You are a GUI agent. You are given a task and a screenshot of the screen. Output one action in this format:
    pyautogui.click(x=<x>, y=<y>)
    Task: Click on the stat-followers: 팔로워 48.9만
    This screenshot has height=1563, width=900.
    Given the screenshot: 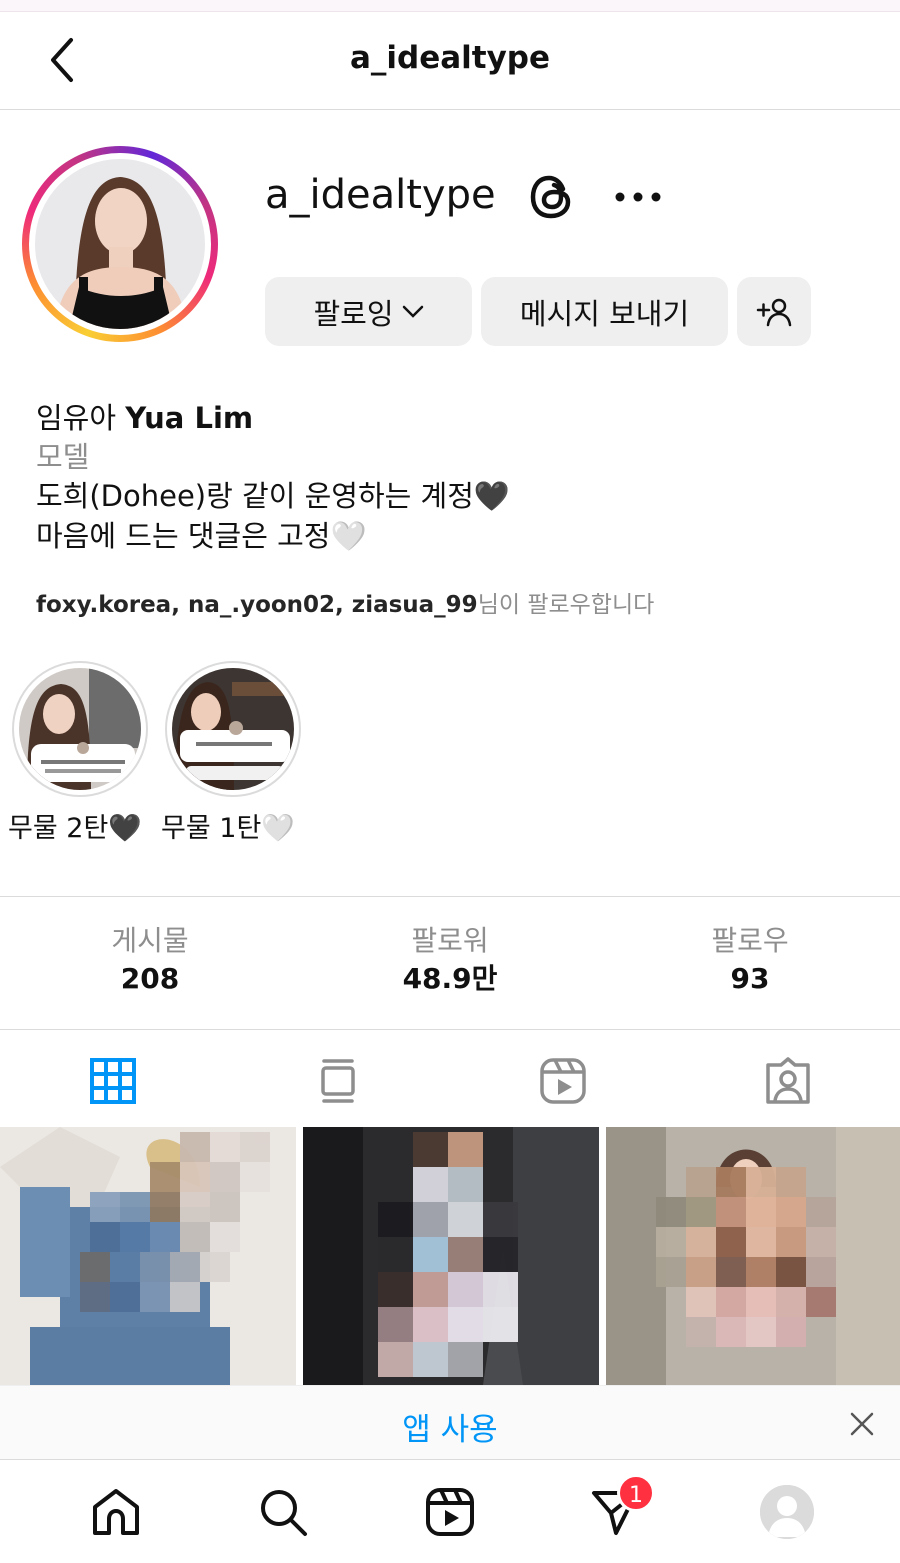 What is the action you would take?
    pyautogui.click(x=450, y=961)
    